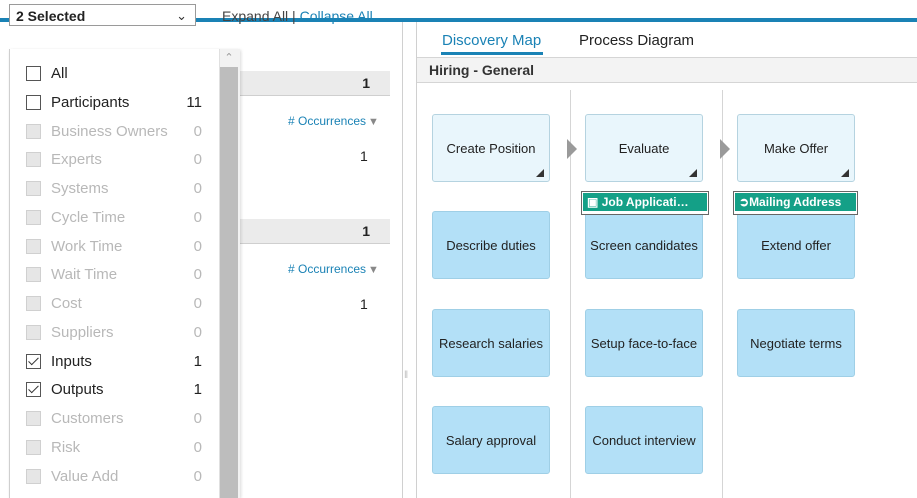  I want to click on filter-option: Suppliers 0, so click(116, 333).